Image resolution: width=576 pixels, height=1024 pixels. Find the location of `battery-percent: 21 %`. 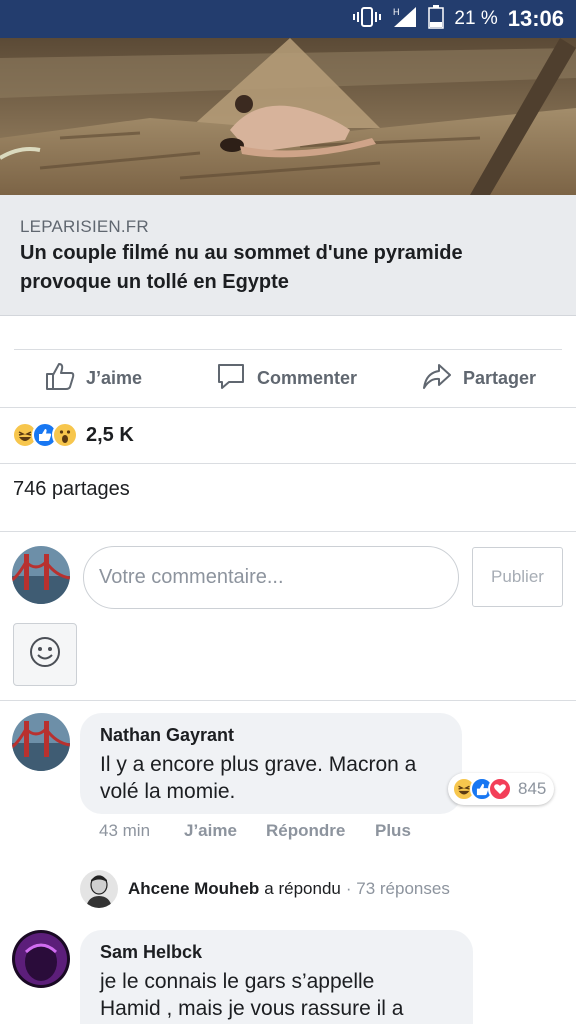

battery-percent: 21 % is located at coordinates (476, 18).